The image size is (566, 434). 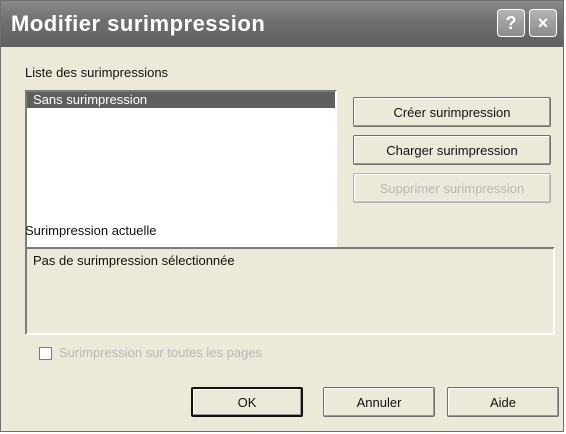 What do you see at coordinates (282, 24) in the screenshot?
I see `title-bar: Modifier surimpression ? ×` at bounding box center [282, 24].